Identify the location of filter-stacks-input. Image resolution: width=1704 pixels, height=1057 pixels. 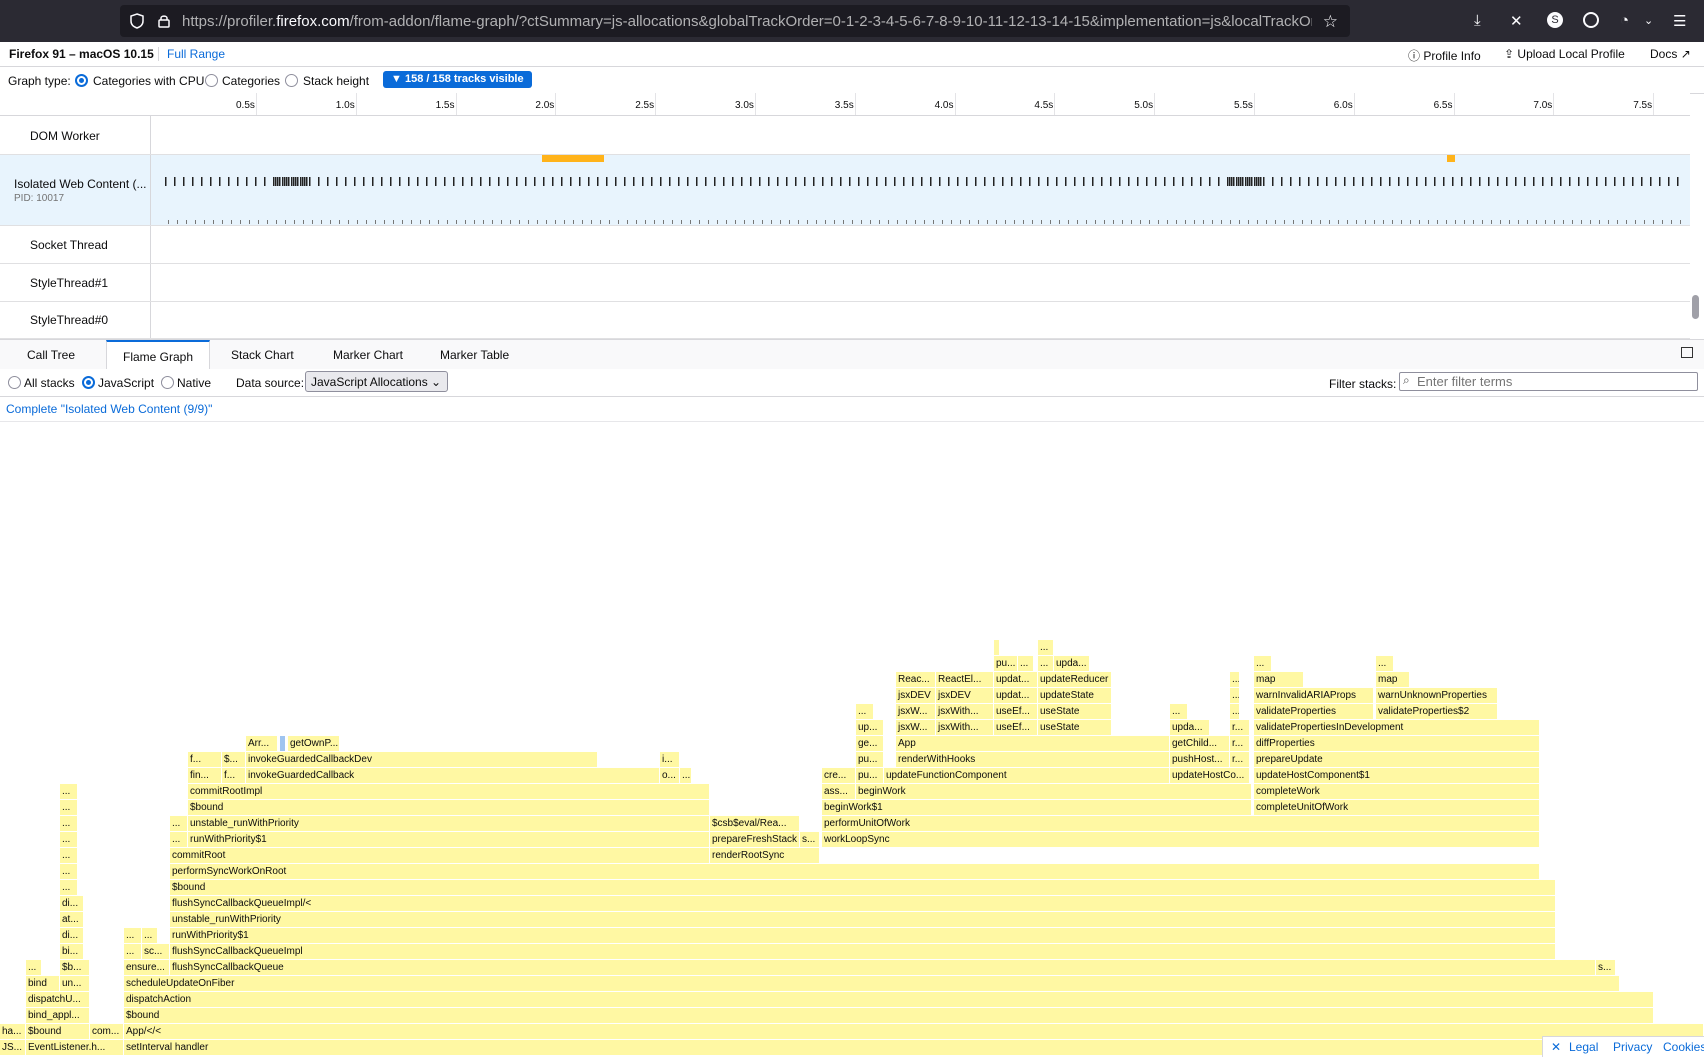
(1552, 381).